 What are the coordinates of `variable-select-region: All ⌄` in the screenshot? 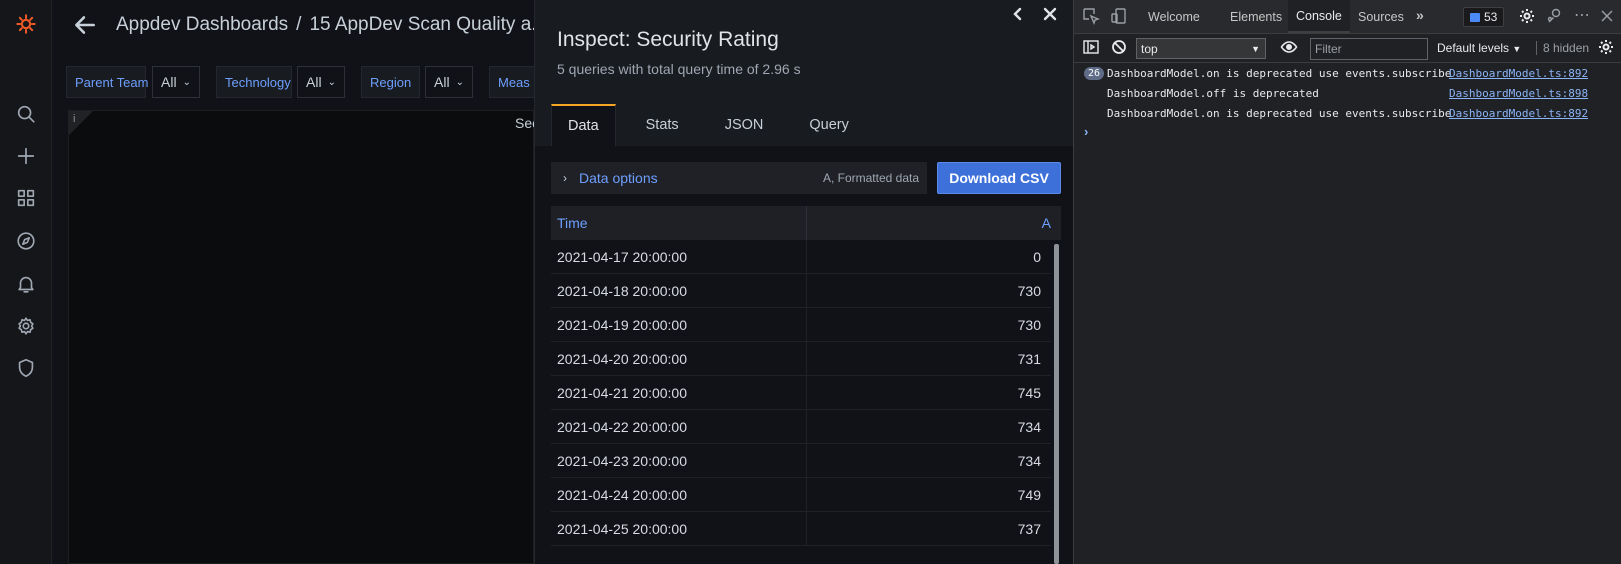 It's located at (449, 82).